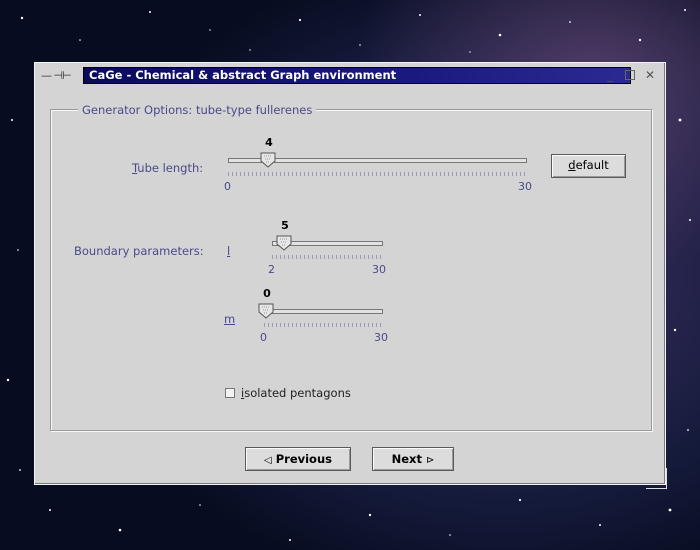  What do you see at coordinates (197, 110) in the screenshot?
I see `group-title: Generator Options: tube-type fullerenes` at bounding box center [197, 110].